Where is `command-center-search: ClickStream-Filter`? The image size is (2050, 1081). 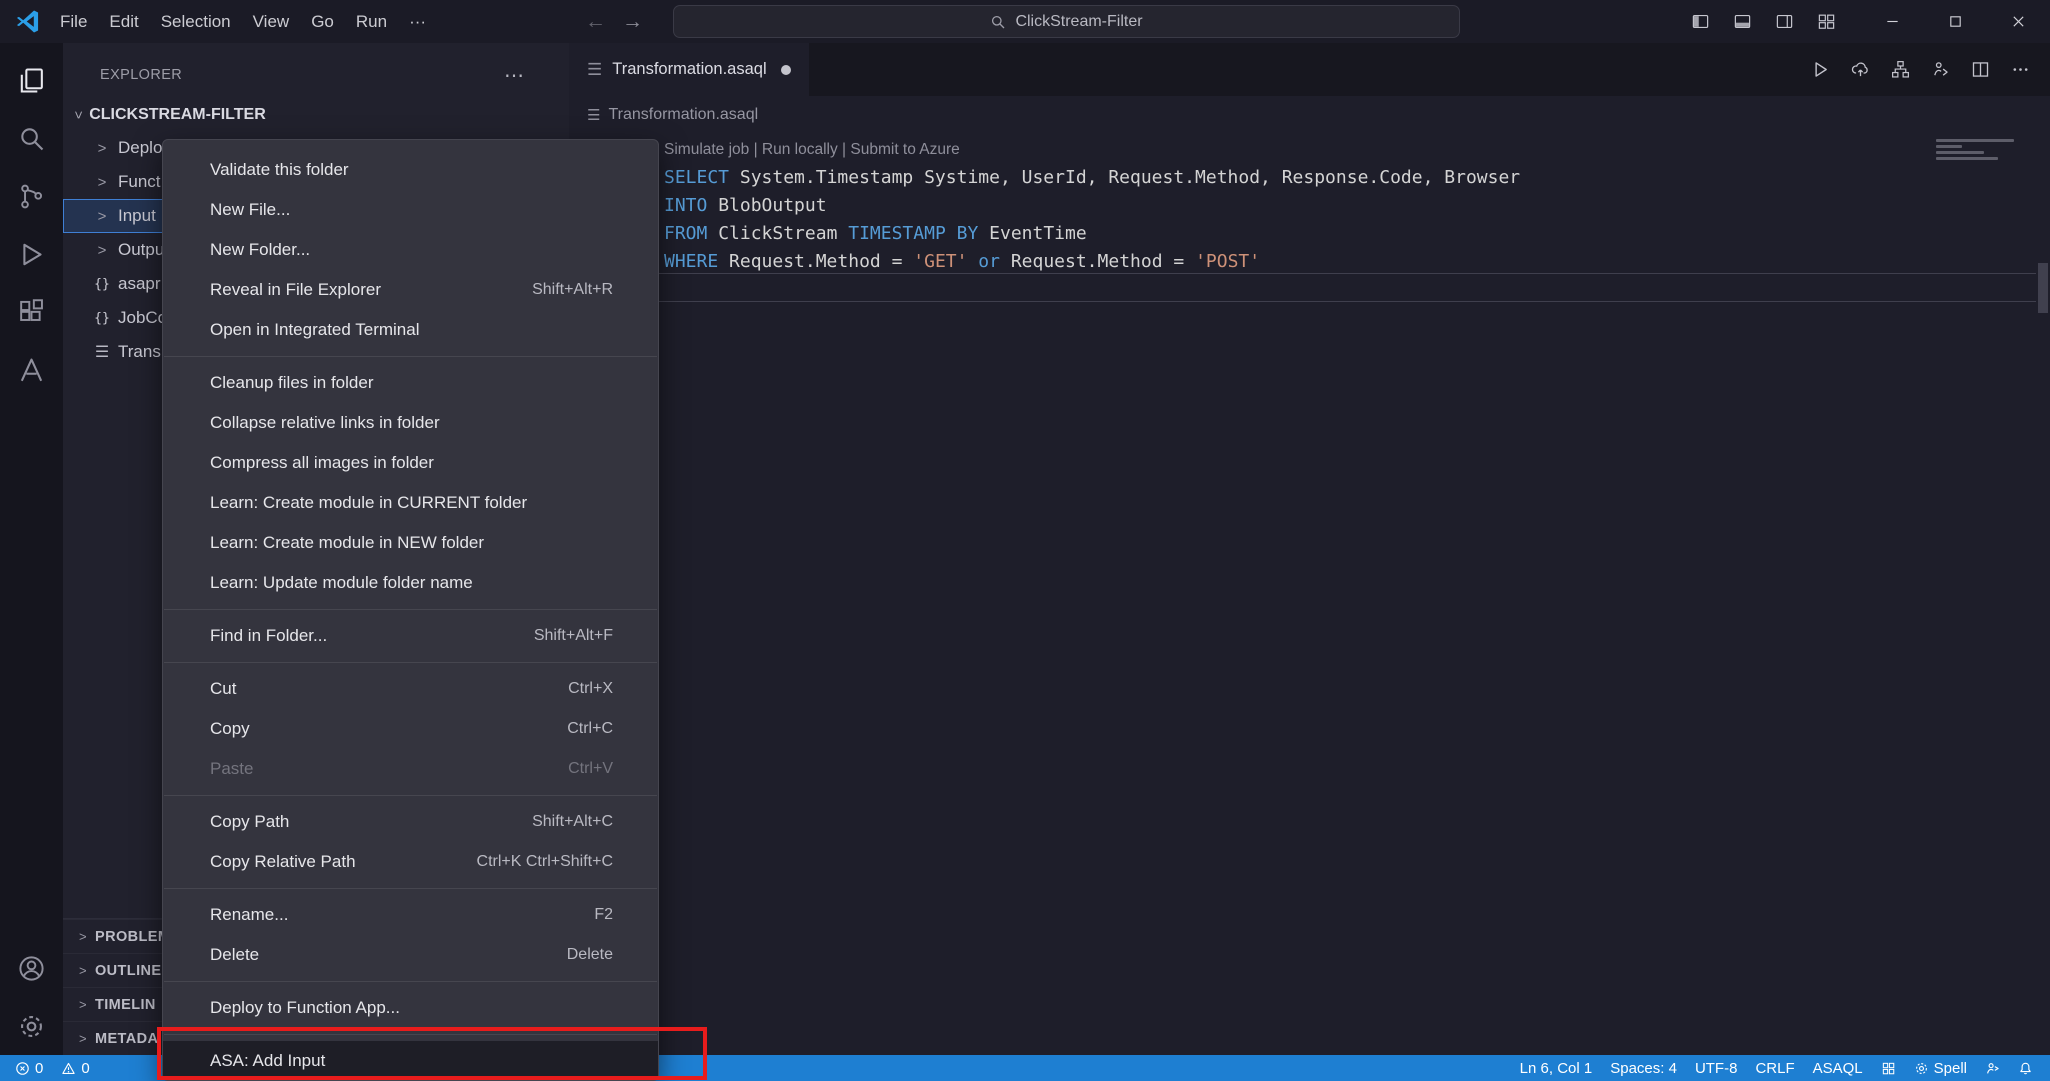 command-center-search: ClickStream-Filter is located at coordinates (1066, 21).